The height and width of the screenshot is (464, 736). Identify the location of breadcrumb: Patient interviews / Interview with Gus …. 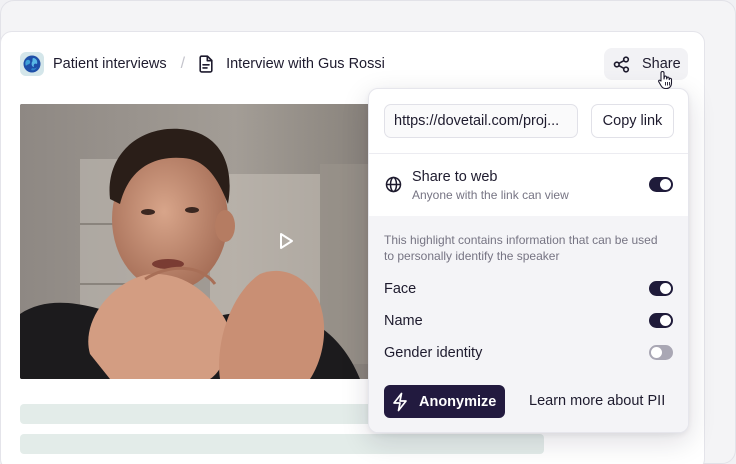
(202, 64).